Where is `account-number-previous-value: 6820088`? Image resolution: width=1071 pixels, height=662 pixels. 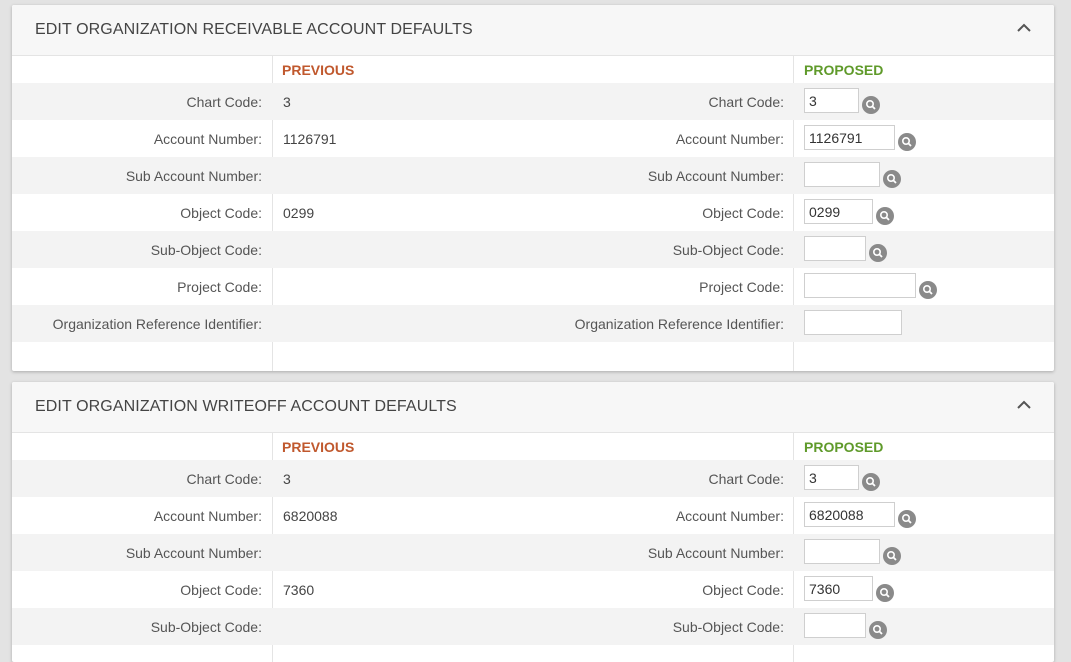 account-number-previous-value: 6820088 is located at coordinates (310, 516).